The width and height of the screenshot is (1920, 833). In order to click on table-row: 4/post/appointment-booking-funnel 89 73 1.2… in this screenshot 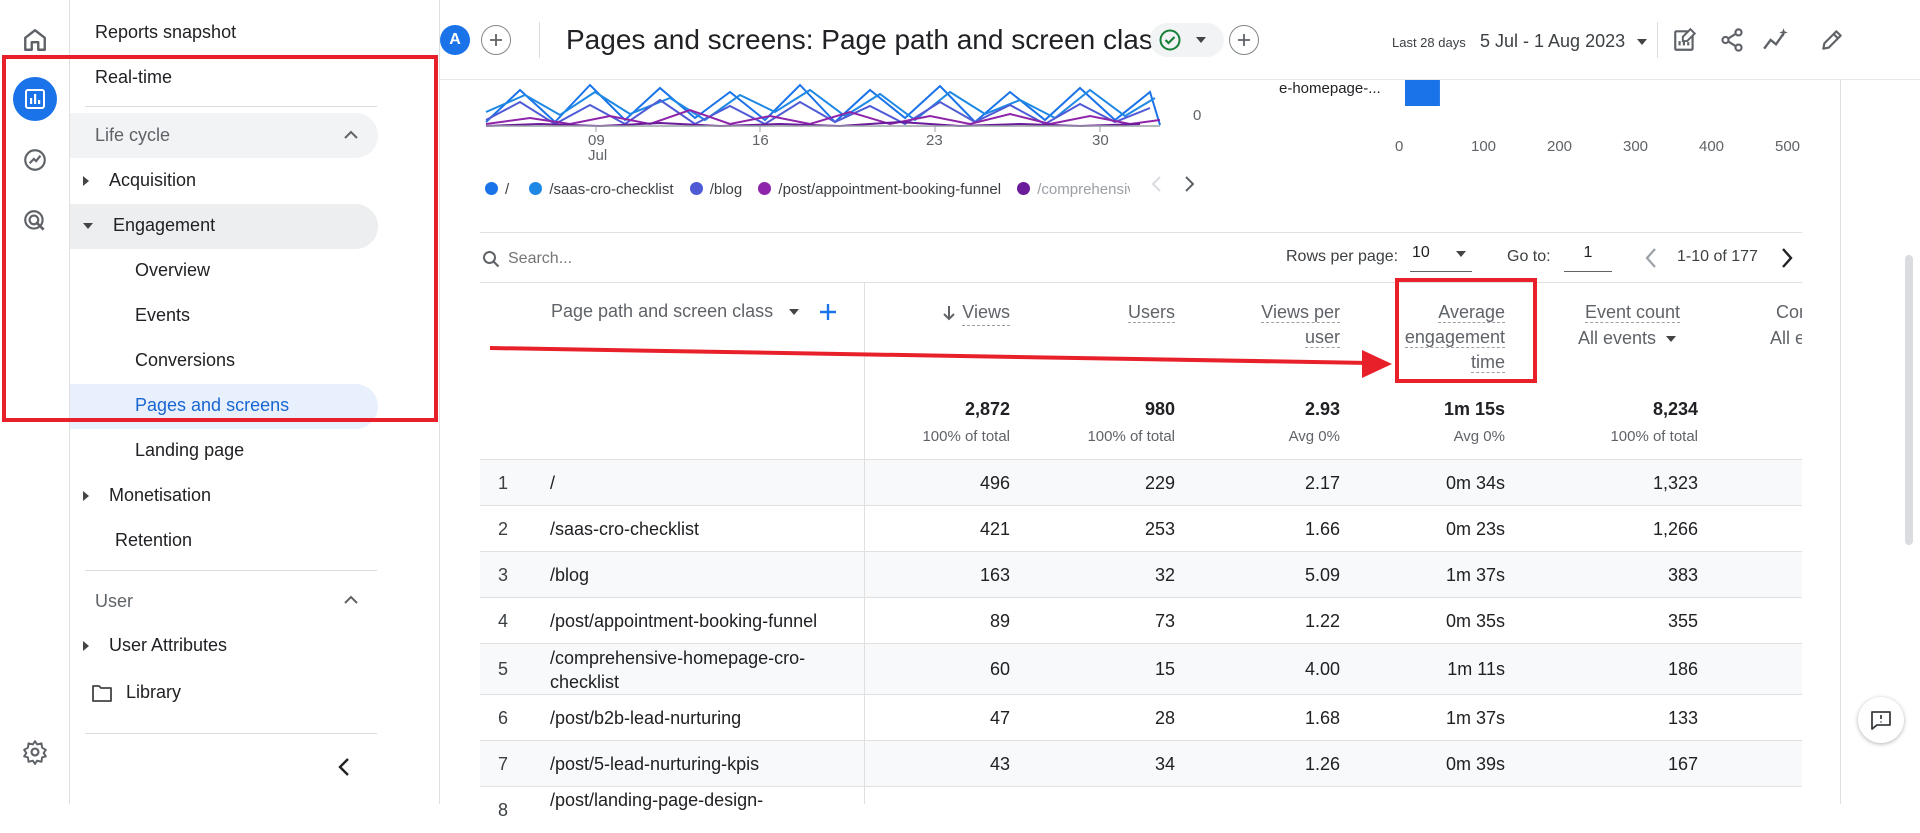, I will do `click(1141, 620)`.